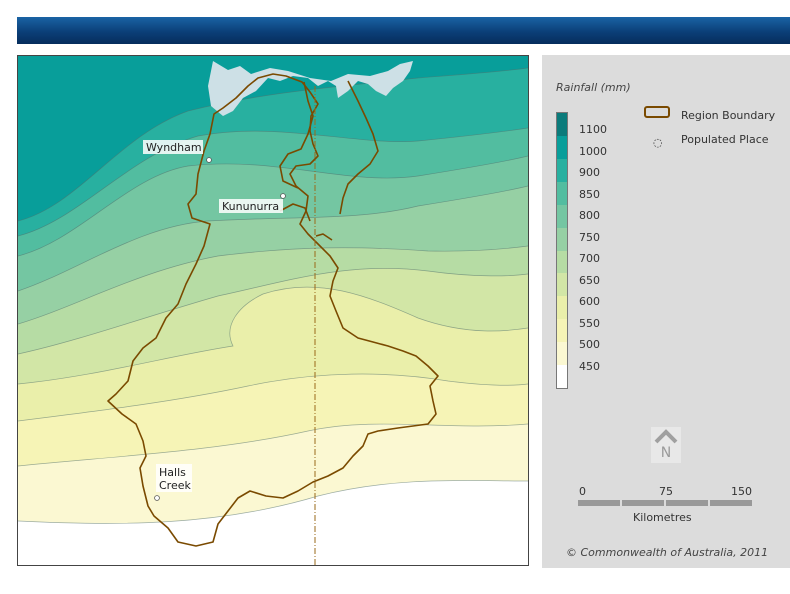 The image size is (790, 594). I want to click on scale-label-800: 800, so click(589, 215).